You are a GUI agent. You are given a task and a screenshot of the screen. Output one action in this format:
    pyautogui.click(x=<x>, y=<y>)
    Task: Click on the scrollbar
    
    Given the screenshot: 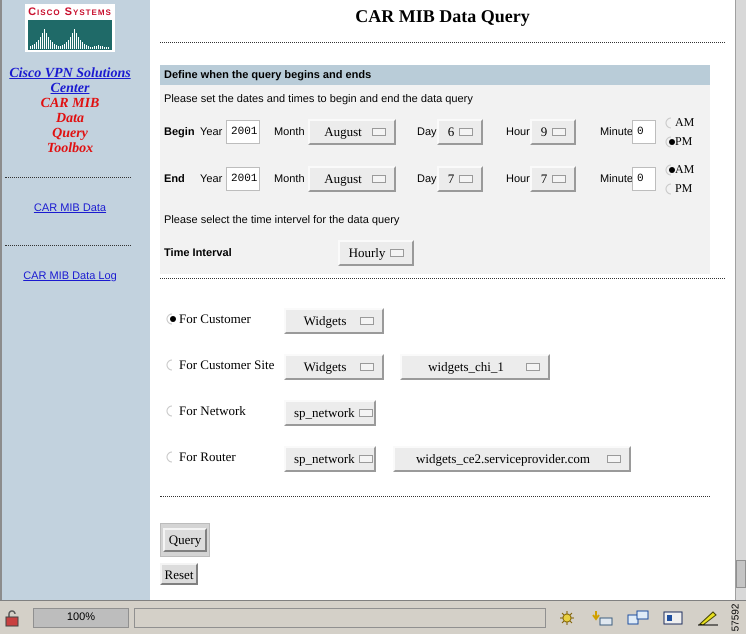 What is the action you would take?
    pyautogui.click(x=740, y=300)
    